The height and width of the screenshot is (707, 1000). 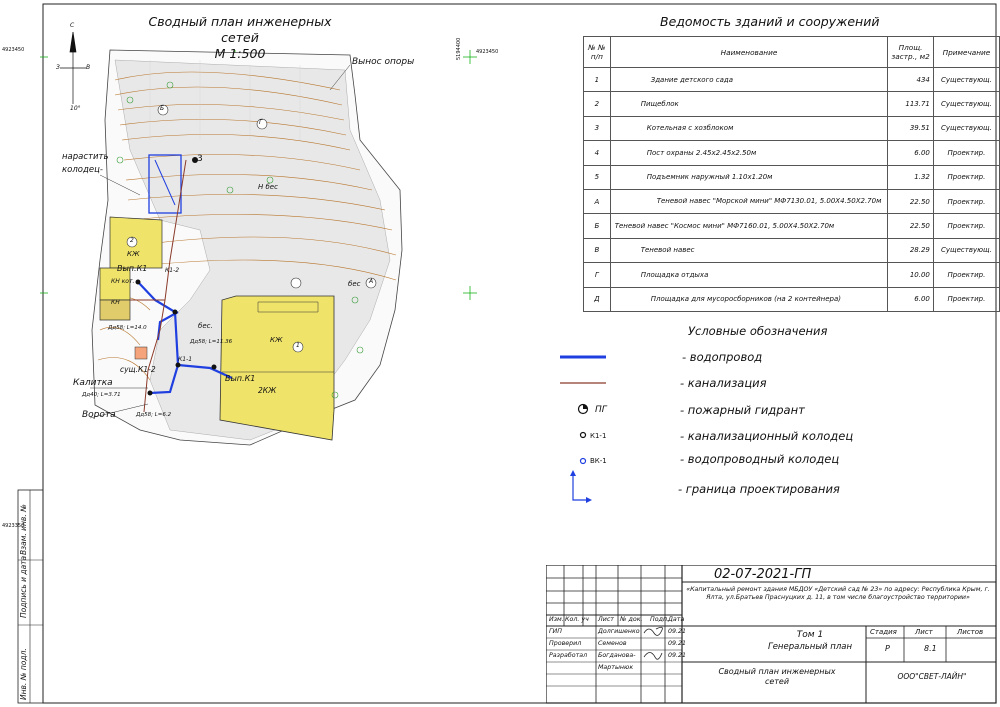 I want to click on label-narastit: нарастить, so click(x=85, y=157).